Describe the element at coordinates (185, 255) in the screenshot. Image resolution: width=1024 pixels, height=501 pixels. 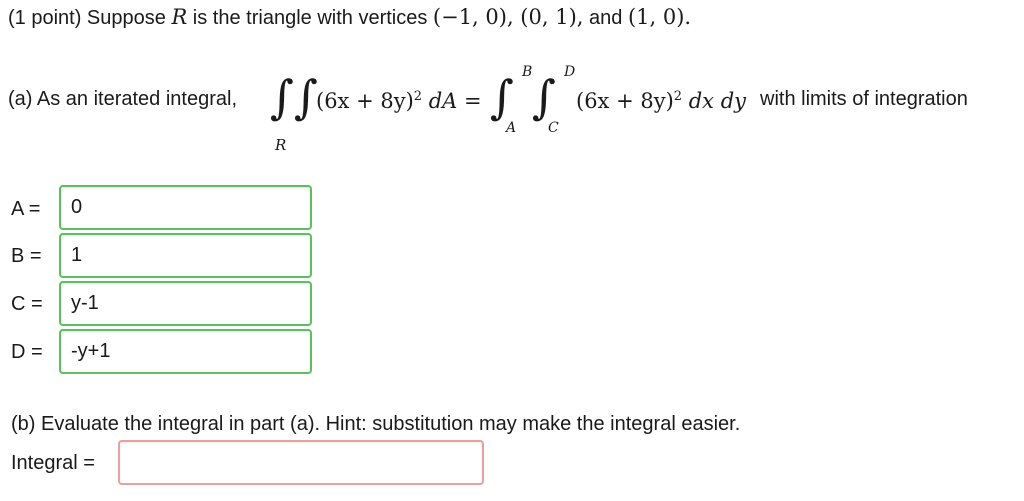
I see `limit-b-input` at that location.